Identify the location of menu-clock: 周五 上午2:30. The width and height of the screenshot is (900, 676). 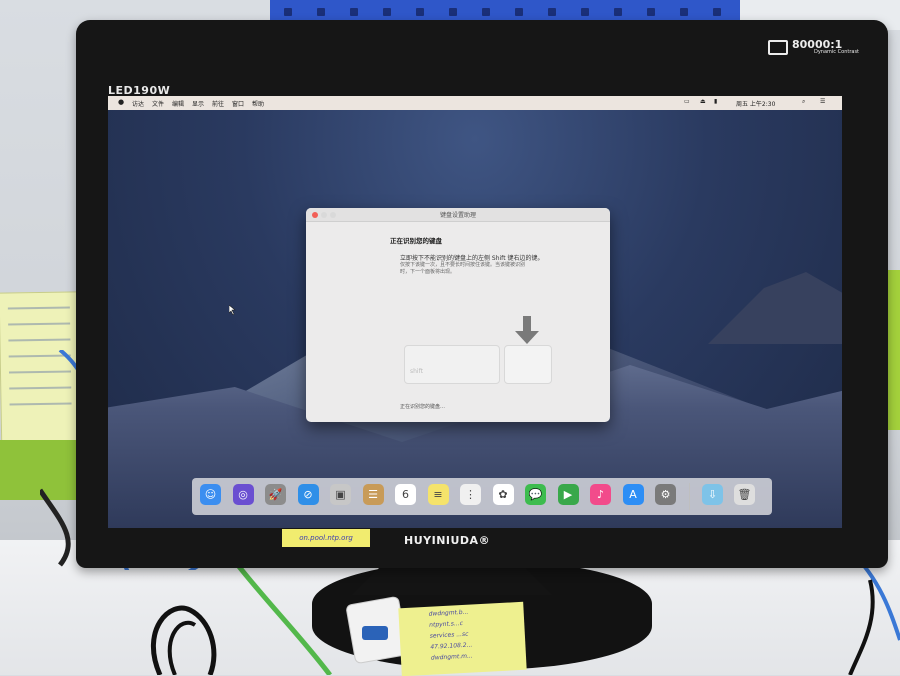
(755, 103).